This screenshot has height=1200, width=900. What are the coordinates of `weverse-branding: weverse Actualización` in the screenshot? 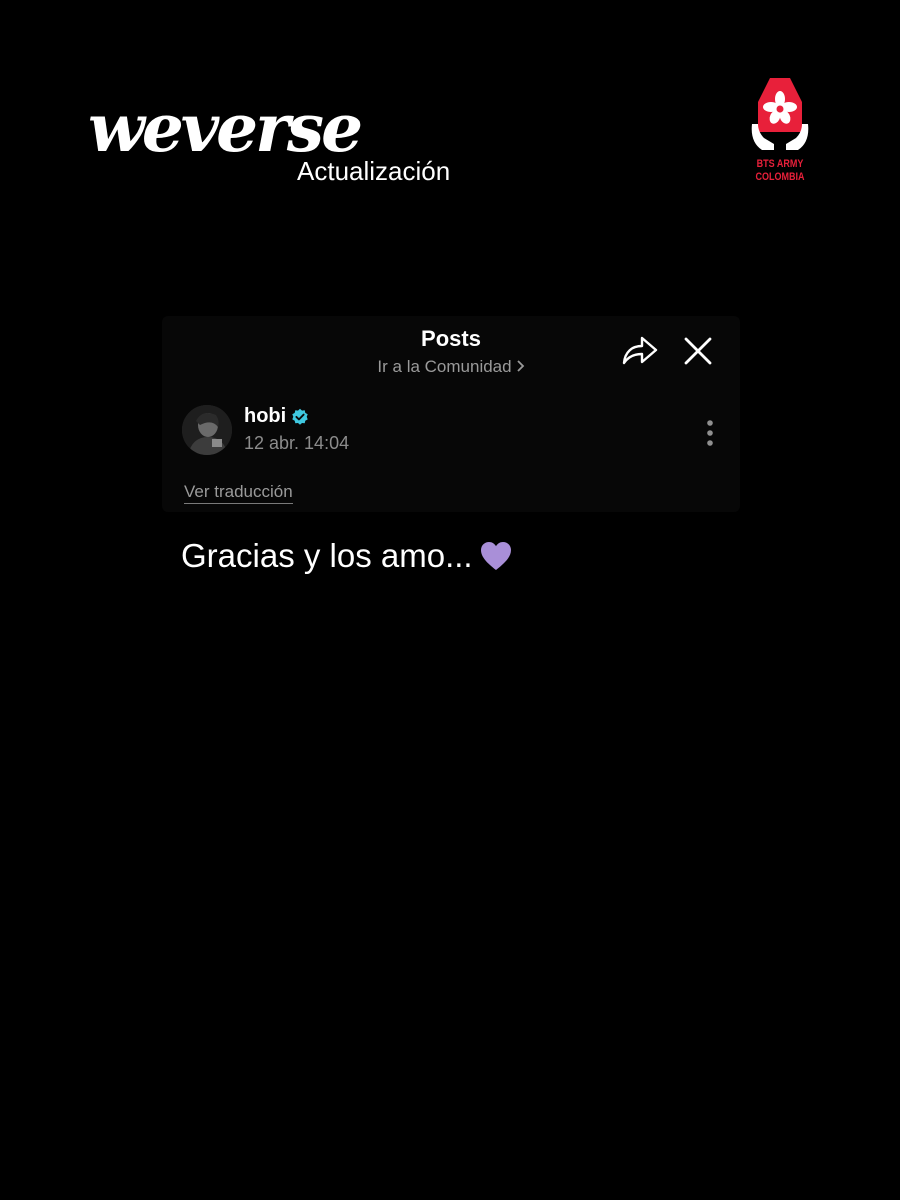 It's located at (288, 147).